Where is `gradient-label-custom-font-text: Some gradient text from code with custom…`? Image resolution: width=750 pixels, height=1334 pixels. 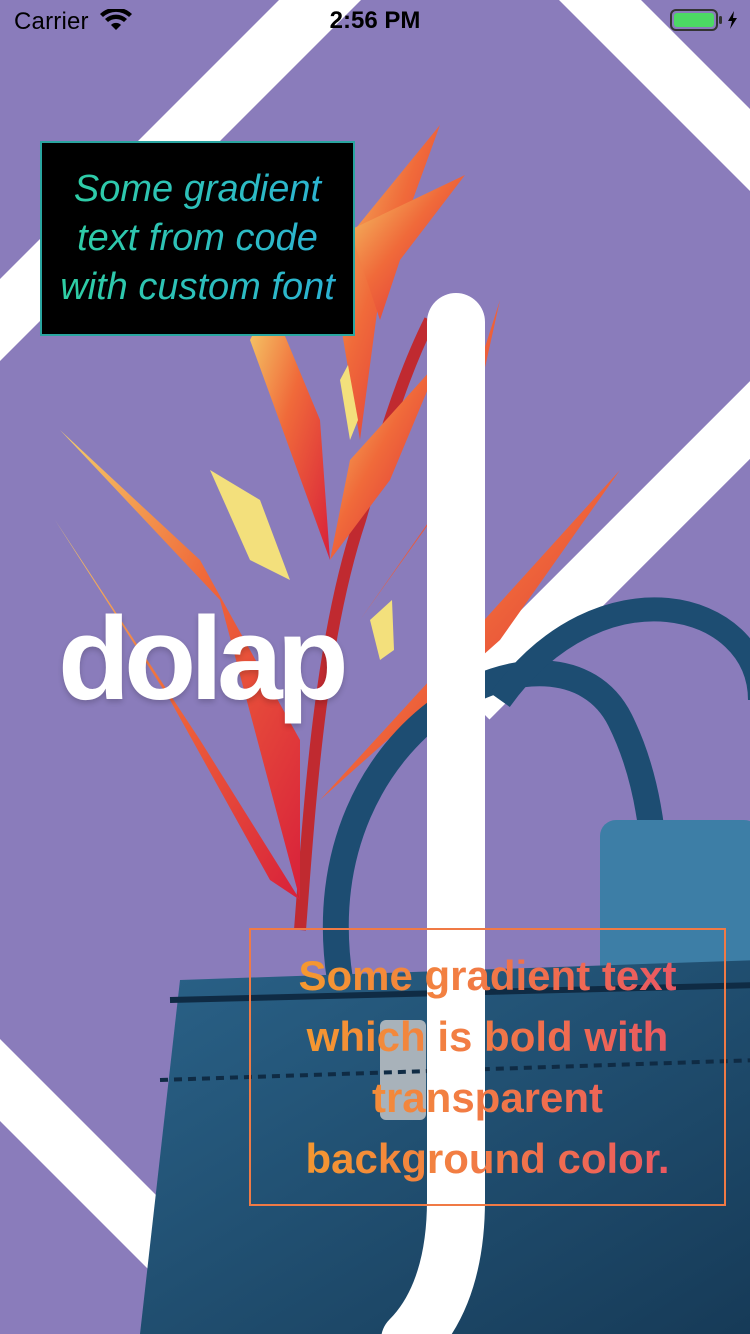 gradient-label-custom-font-text: Some gradient text from code with custom… is located at coordinates (197, 238).